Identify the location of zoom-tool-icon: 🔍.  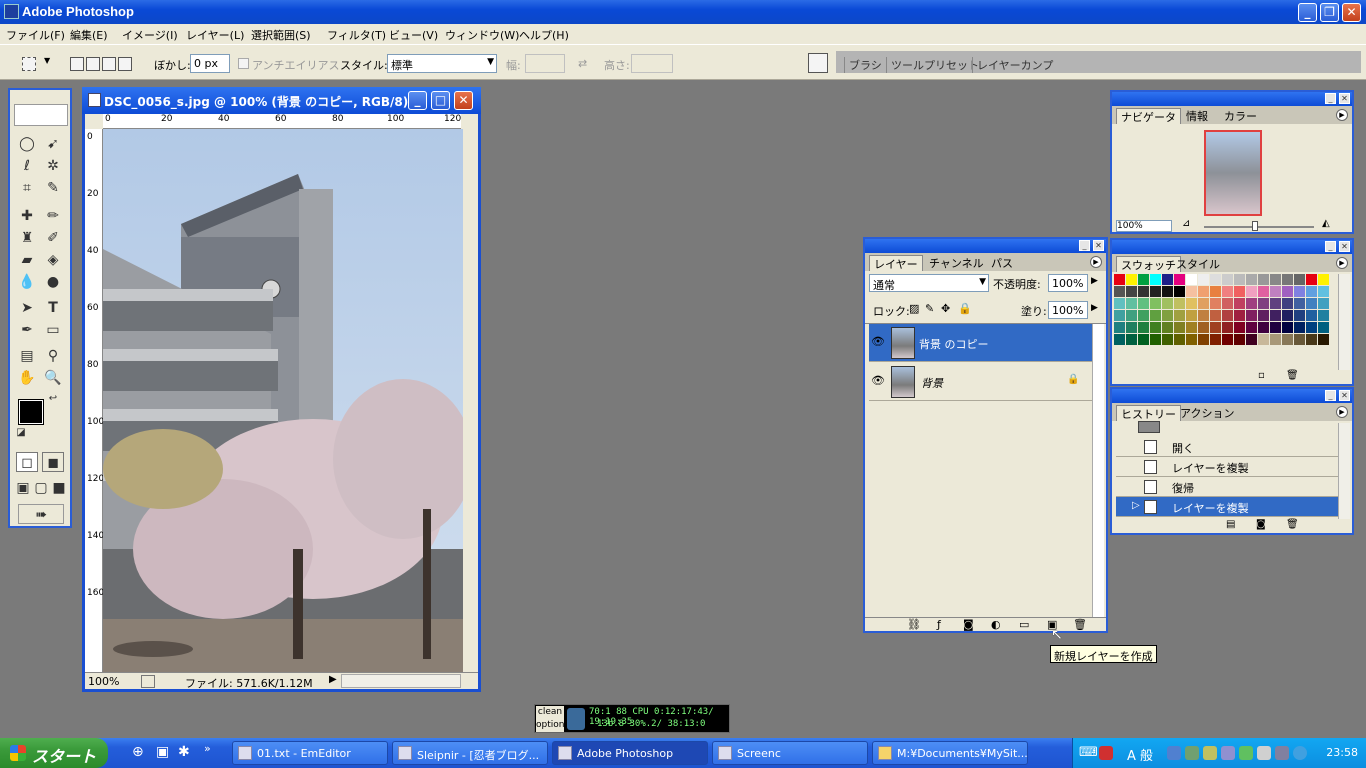
(53, 378).